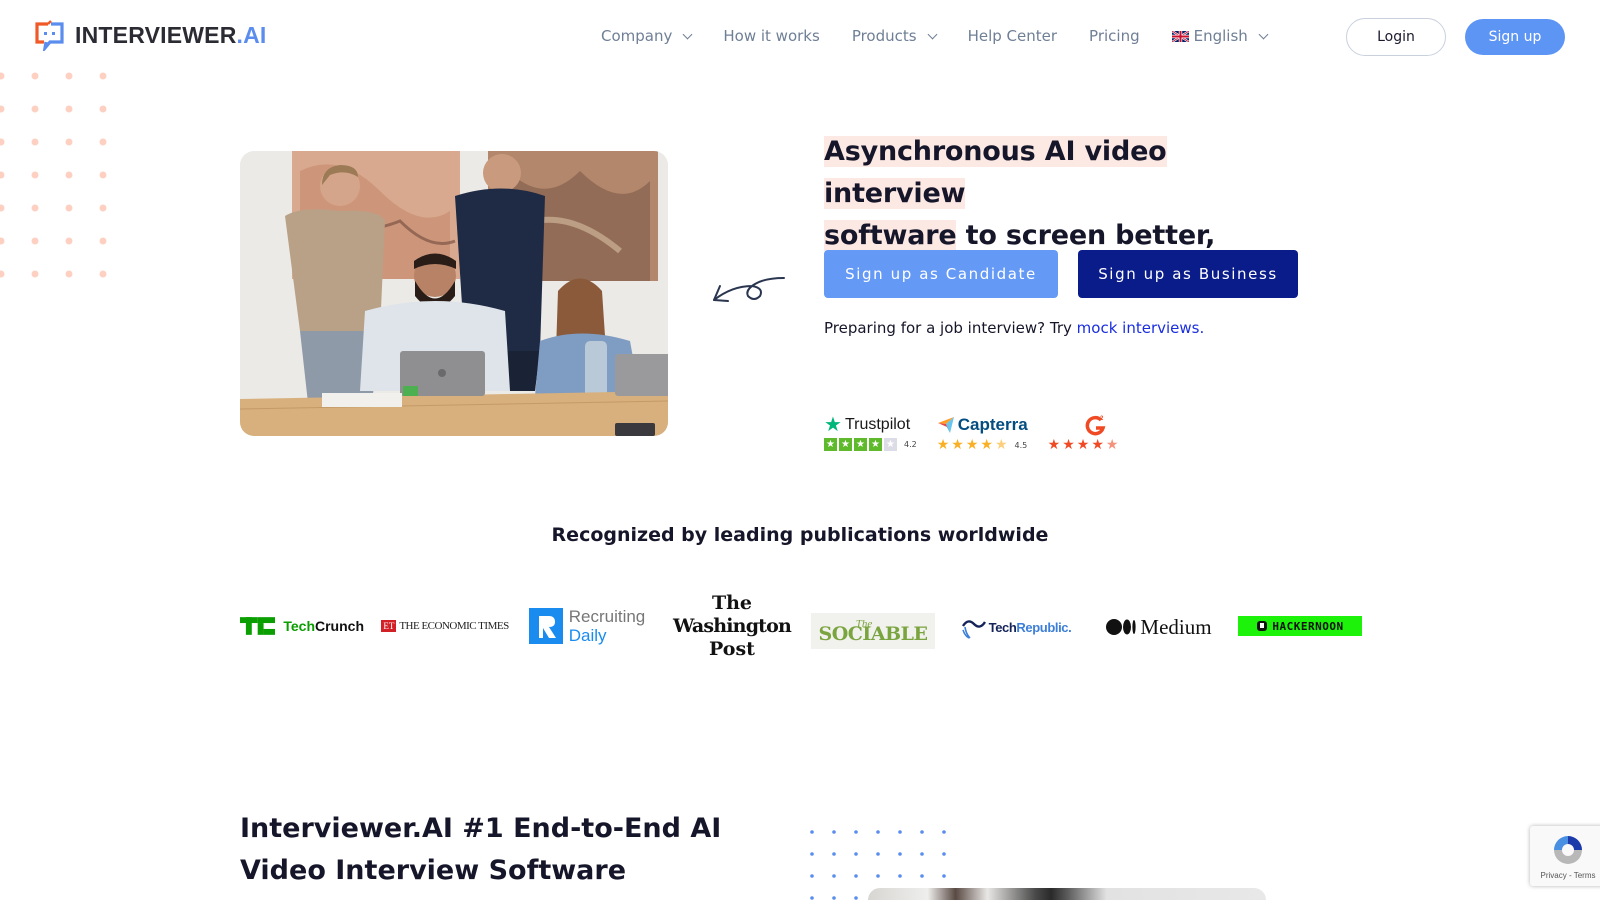  I want to click on nav-pricing: Pricing, so click(1114, 36).